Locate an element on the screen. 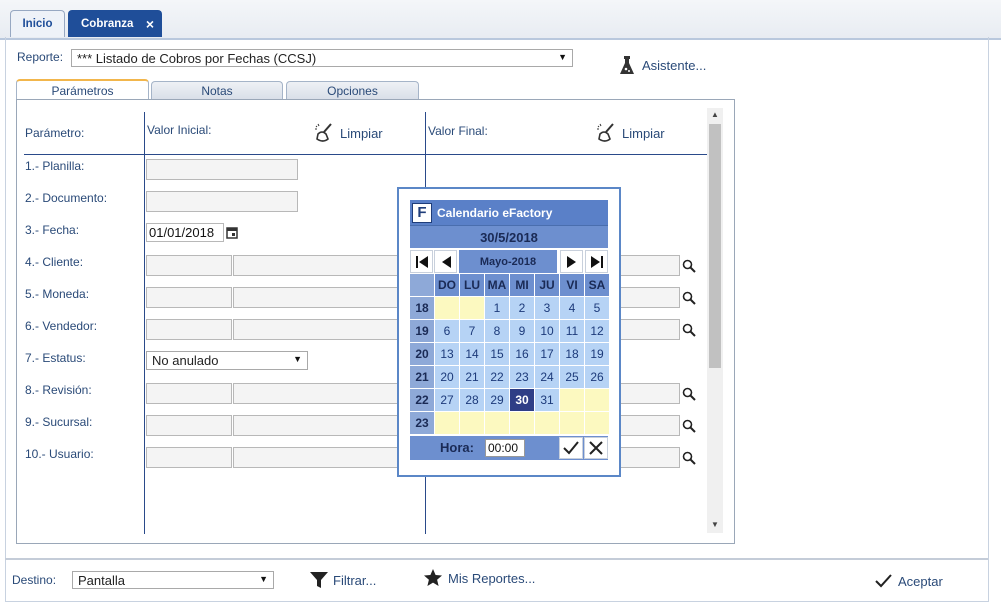 The image size is (1001, 612). calendar-day: 1 is located at coordinates (497, 308).